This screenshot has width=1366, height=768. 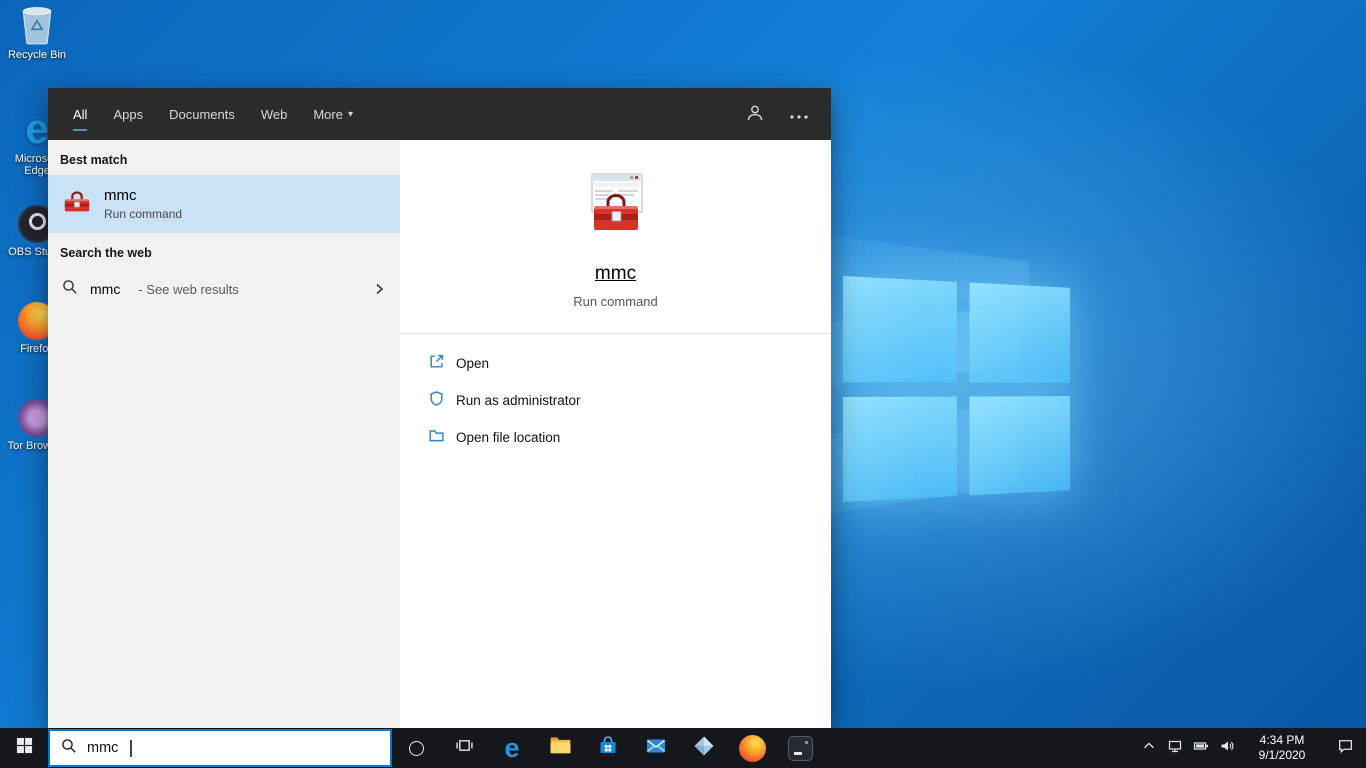 I want to click on action-open-file-location: Open file location, so click(x=629, y=437).